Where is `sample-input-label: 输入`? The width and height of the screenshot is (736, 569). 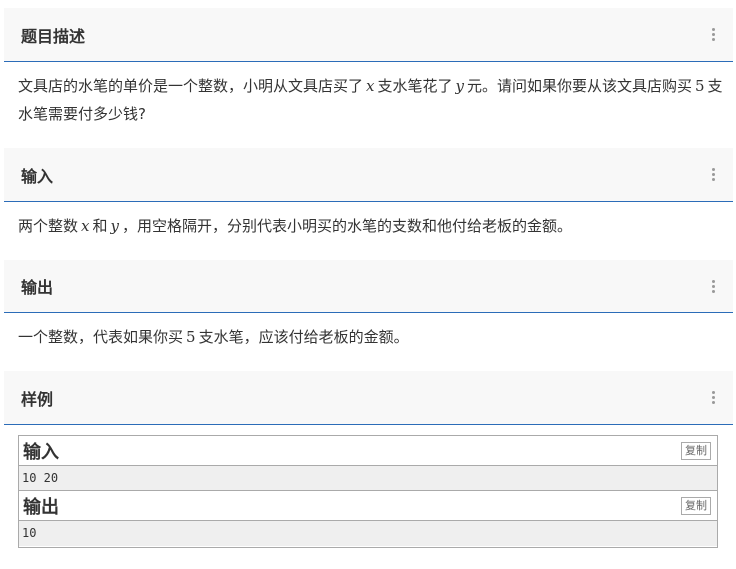 sample-input-label: 输入 is located at coordinates (41, 452).